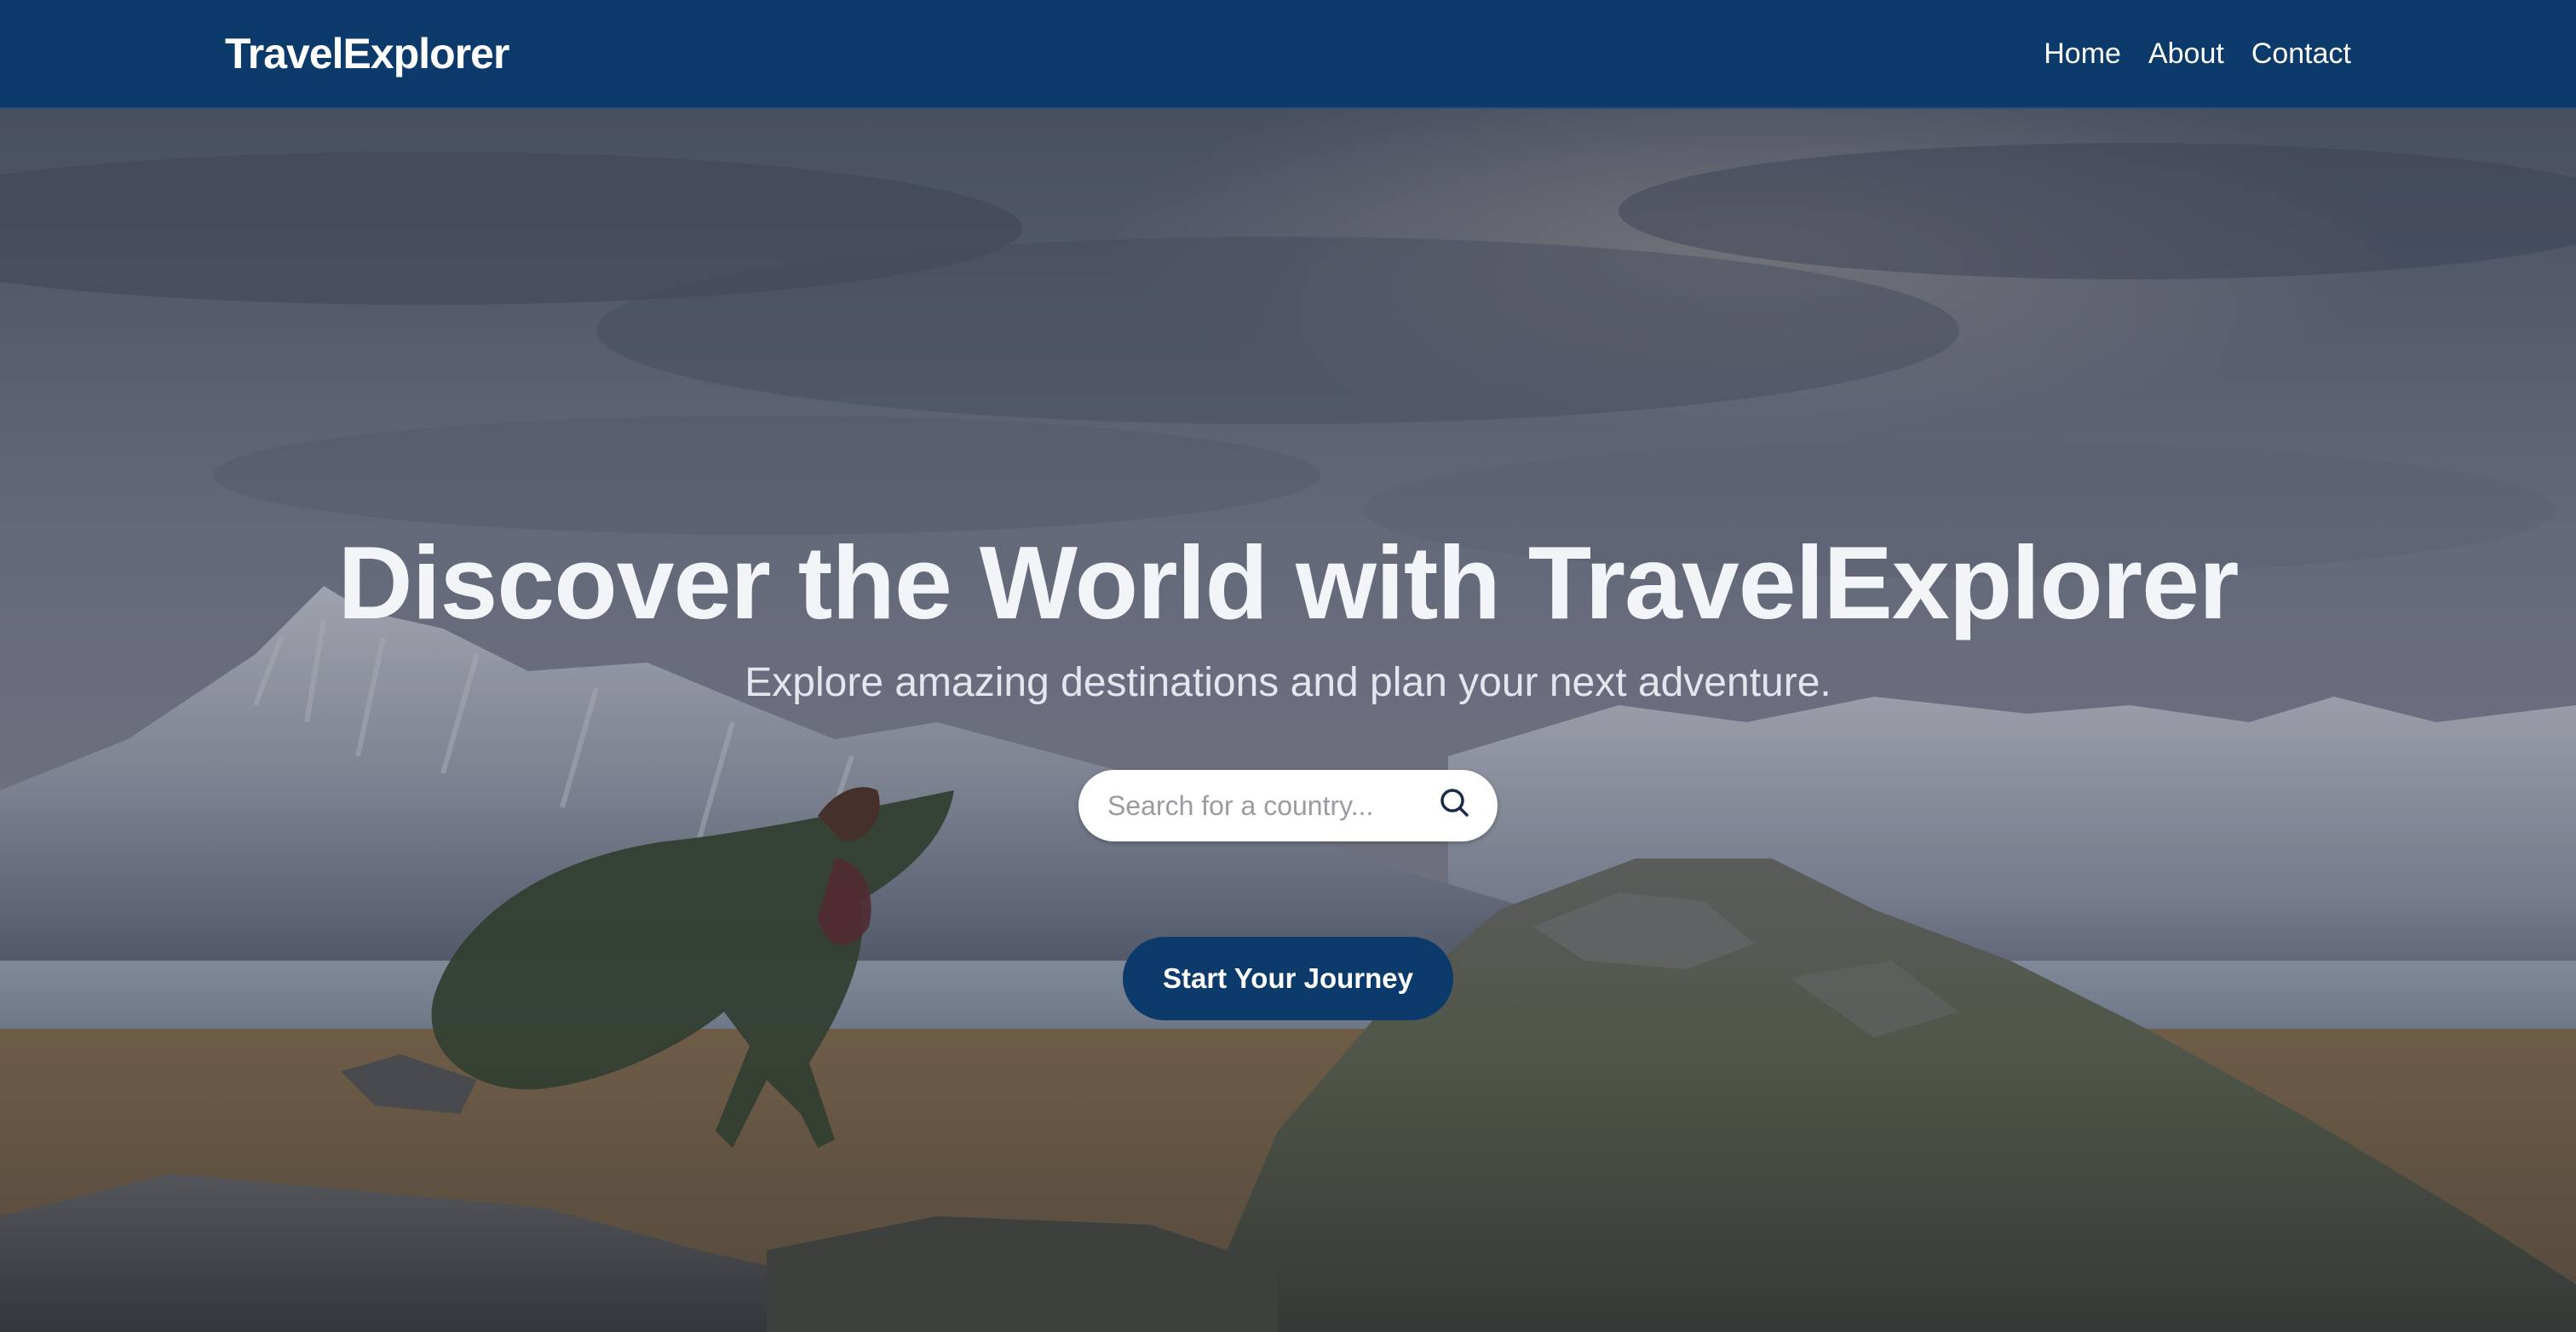 Image resolution: width=2576 pixels, height=1332 pixels. I want to click on nav-link-home: Home, so click(2082, 53).